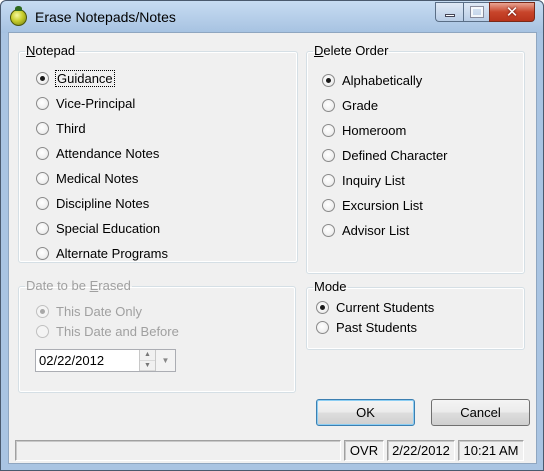  I want to click on order-radio-alphabetically: Alphabetically, so click(372, 80).